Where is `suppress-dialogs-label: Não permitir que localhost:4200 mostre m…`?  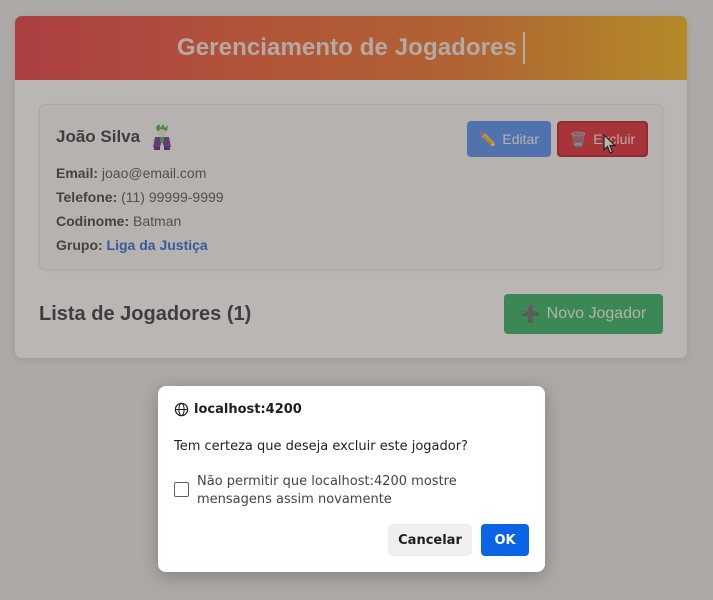
suppress-dialogs-label: Não permitir que localhost:4200 mostre m… is located at coordinates (364, 491).